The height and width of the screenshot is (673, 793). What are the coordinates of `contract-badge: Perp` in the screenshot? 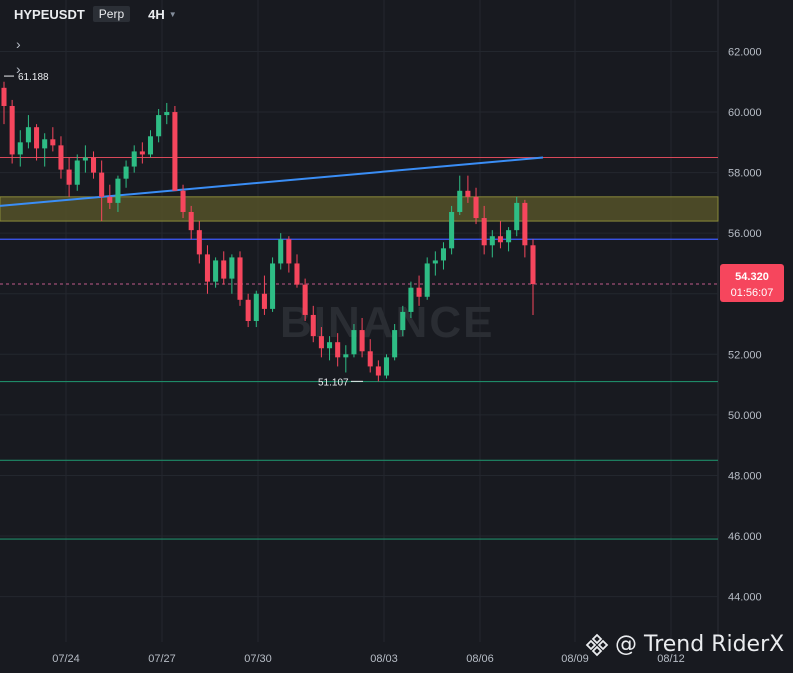 It's located at (111, 14).